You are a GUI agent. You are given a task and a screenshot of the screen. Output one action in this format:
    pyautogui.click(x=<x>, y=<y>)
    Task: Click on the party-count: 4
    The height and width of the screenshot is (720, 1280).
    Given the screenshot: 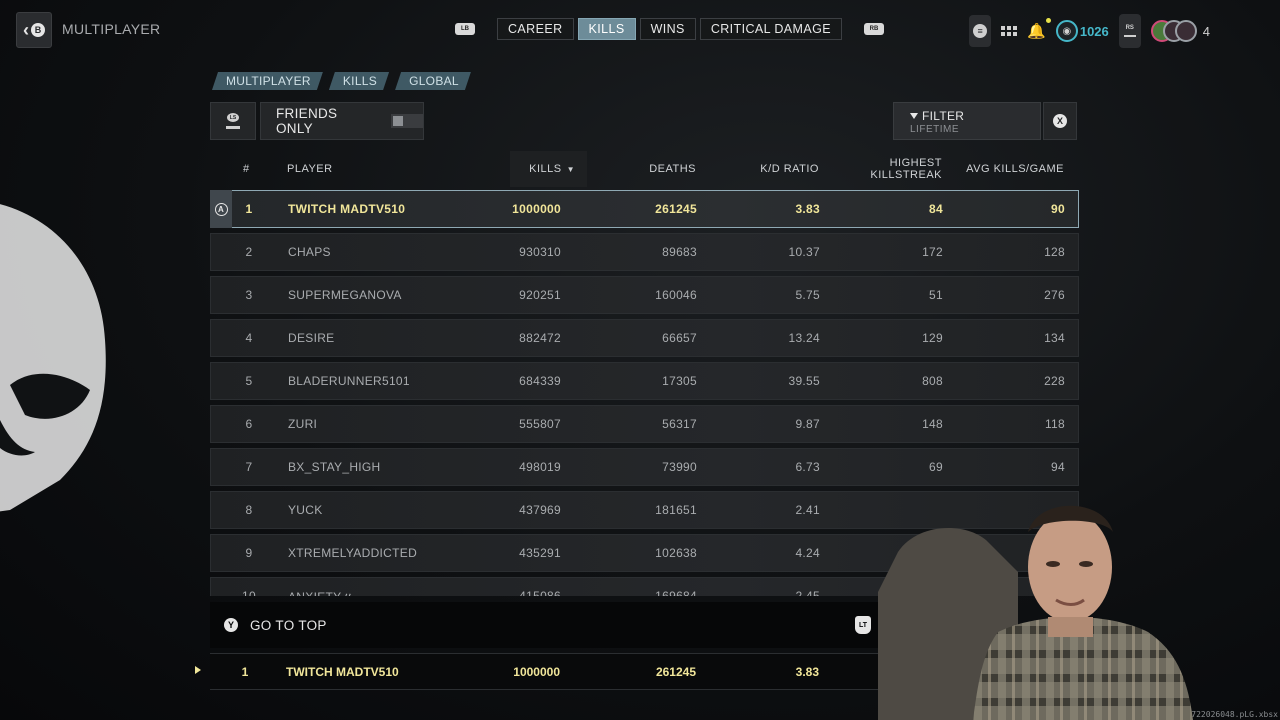 What is the action you would take?
    pyautogui.click(x=1206, y=31)
    